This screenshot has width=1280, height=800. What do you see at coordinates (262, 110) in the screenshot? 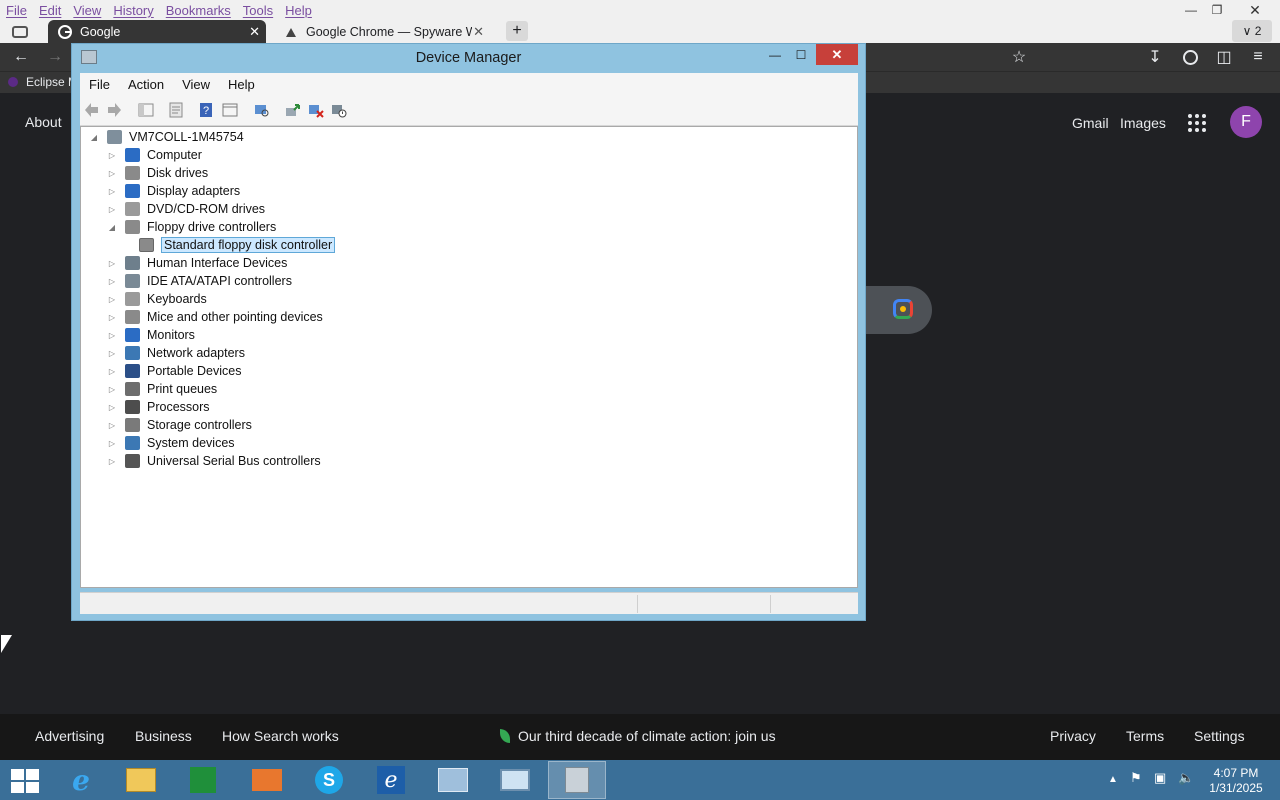
I see `scan-hardware-icon` at bounding box center [262, 110].